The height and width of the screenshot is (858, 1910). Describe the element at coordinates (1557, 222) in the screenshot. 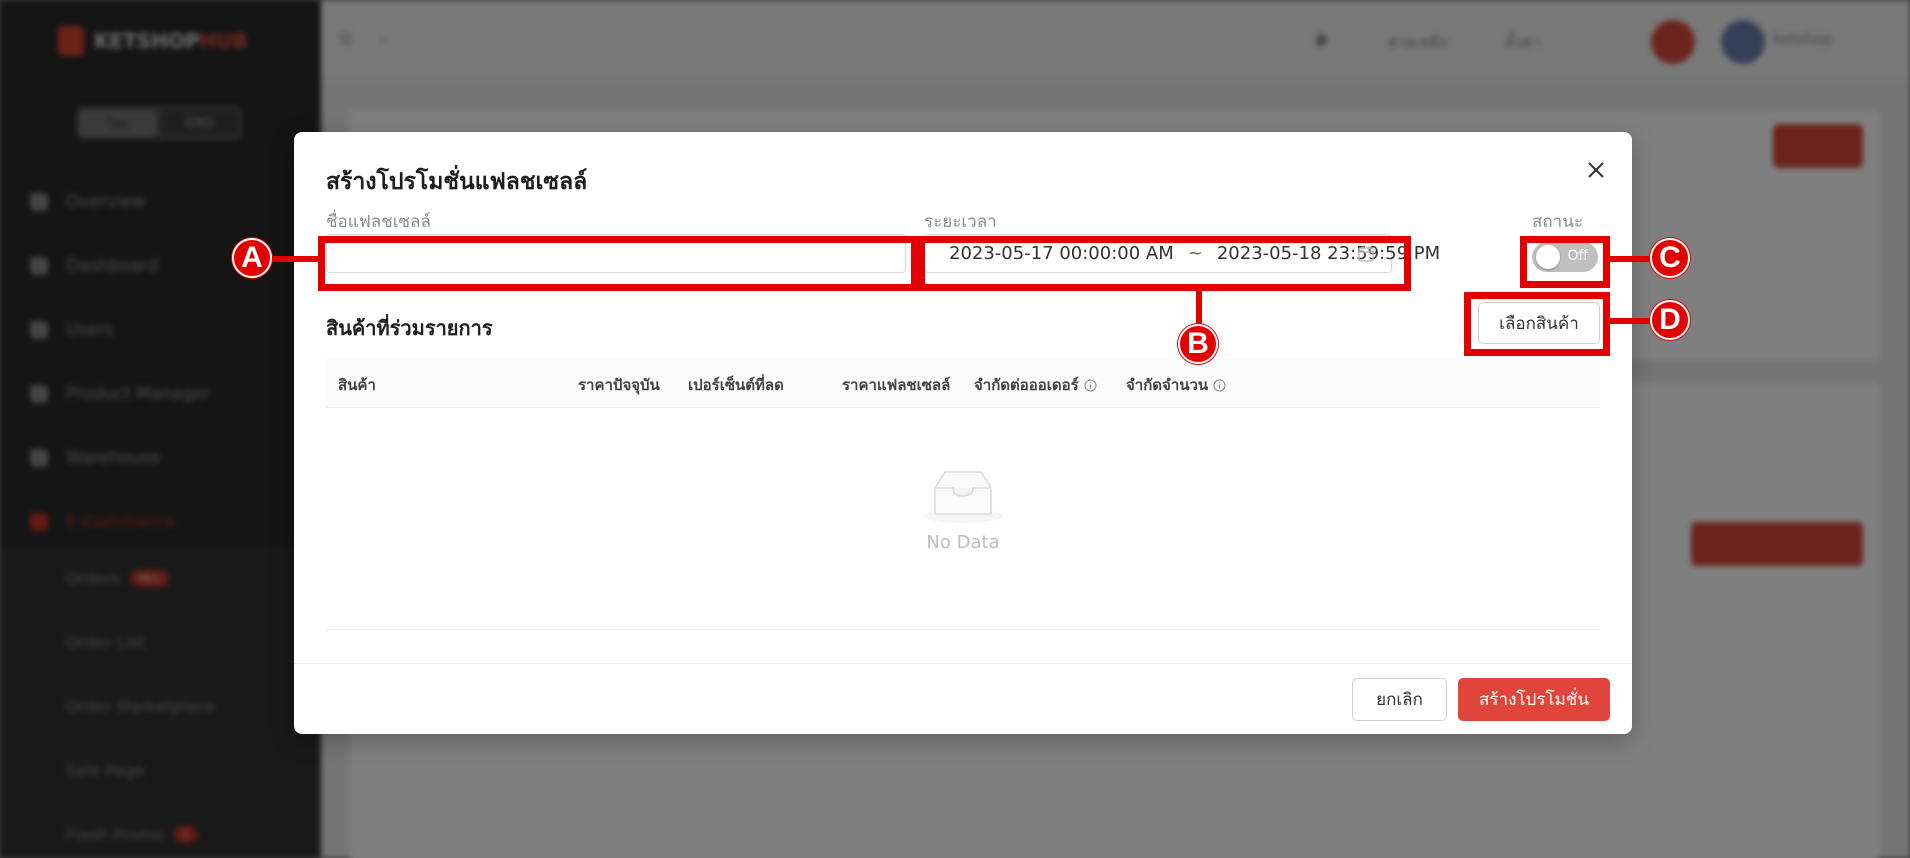

I see `status-label: สถานะ` at that location.